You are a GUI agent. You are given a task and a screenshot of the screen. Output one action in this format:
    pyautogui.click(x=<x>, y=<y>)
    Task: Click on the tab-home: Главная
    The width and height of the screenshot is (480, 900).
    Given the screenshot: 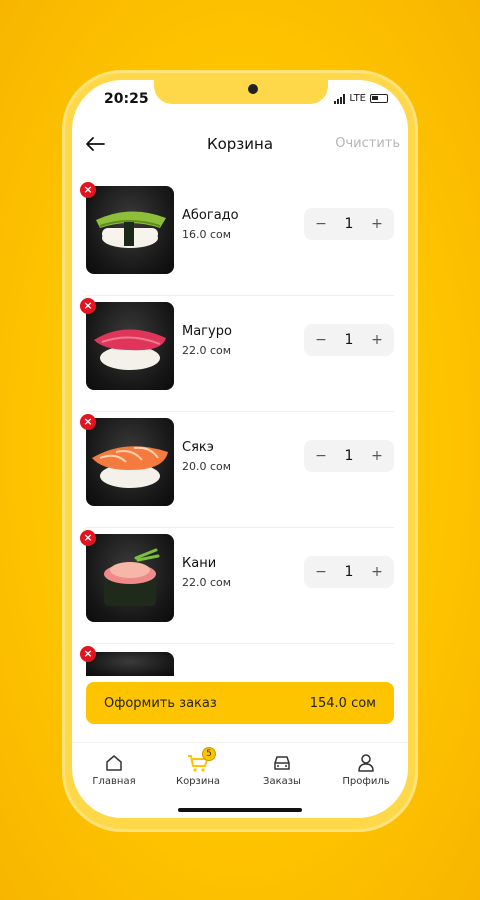 What is the action you would take?
    pyautogui.click(x=114, y=769)
    